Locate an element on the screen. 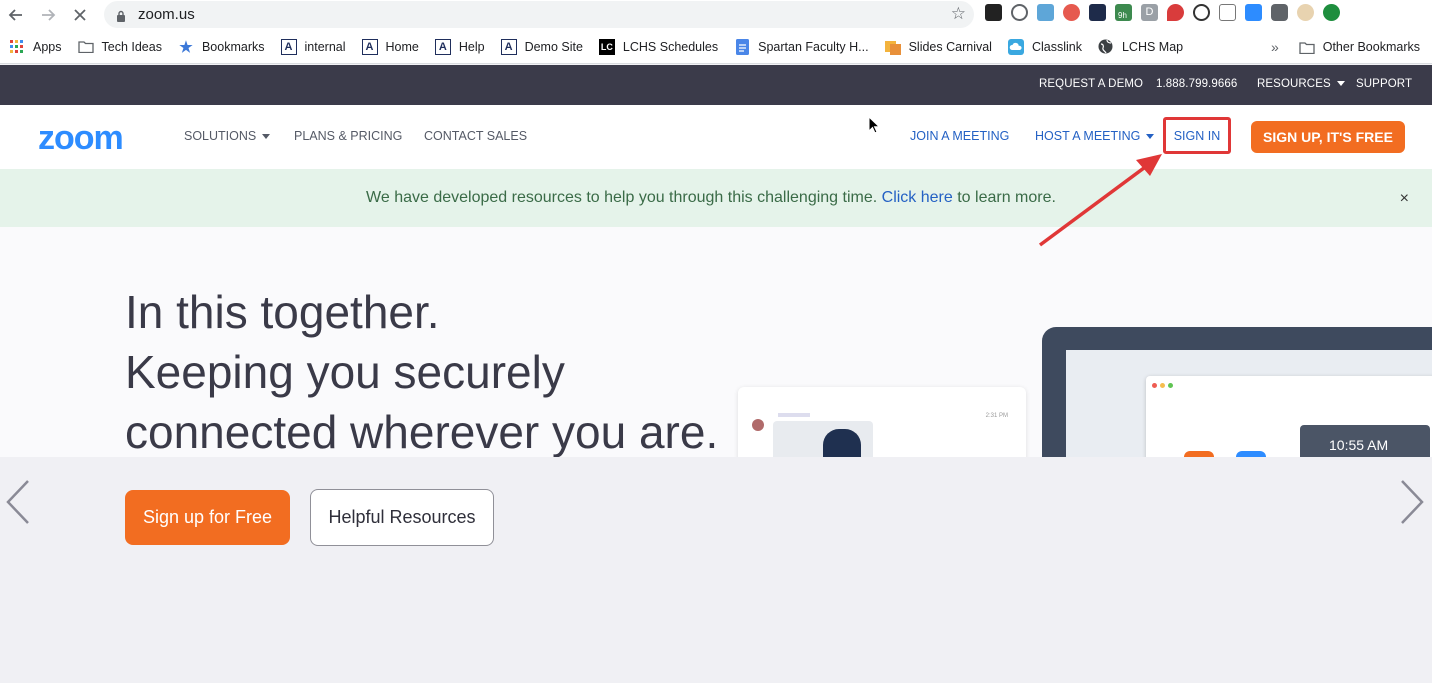 This screenshot has width=1432, height=683. solutions-label: SOLUTIONS is located at coordinates (220, 136).